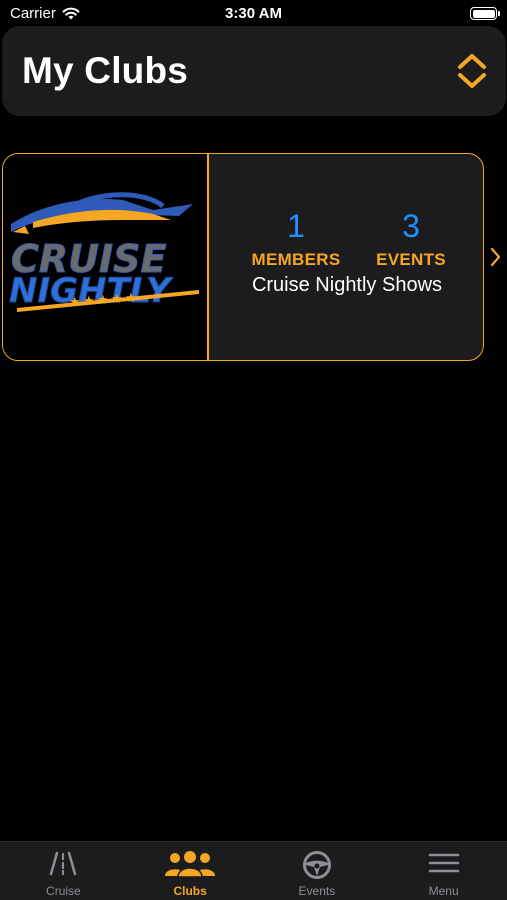 The image size is (507, 900). Describe the element at coordinates (411, 226) in the screenshot. I see `events-count: 3` at that location.